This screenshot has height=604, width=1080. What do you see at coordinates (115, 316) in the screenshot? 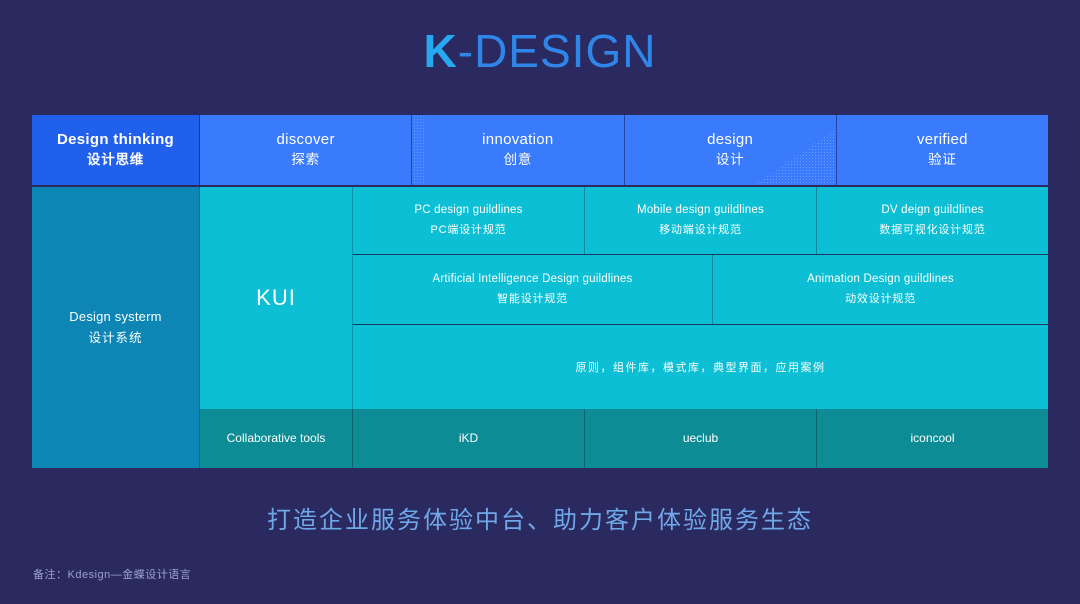
I see `design-system-label-en: Design systerm` at bounding box center [115, 316].